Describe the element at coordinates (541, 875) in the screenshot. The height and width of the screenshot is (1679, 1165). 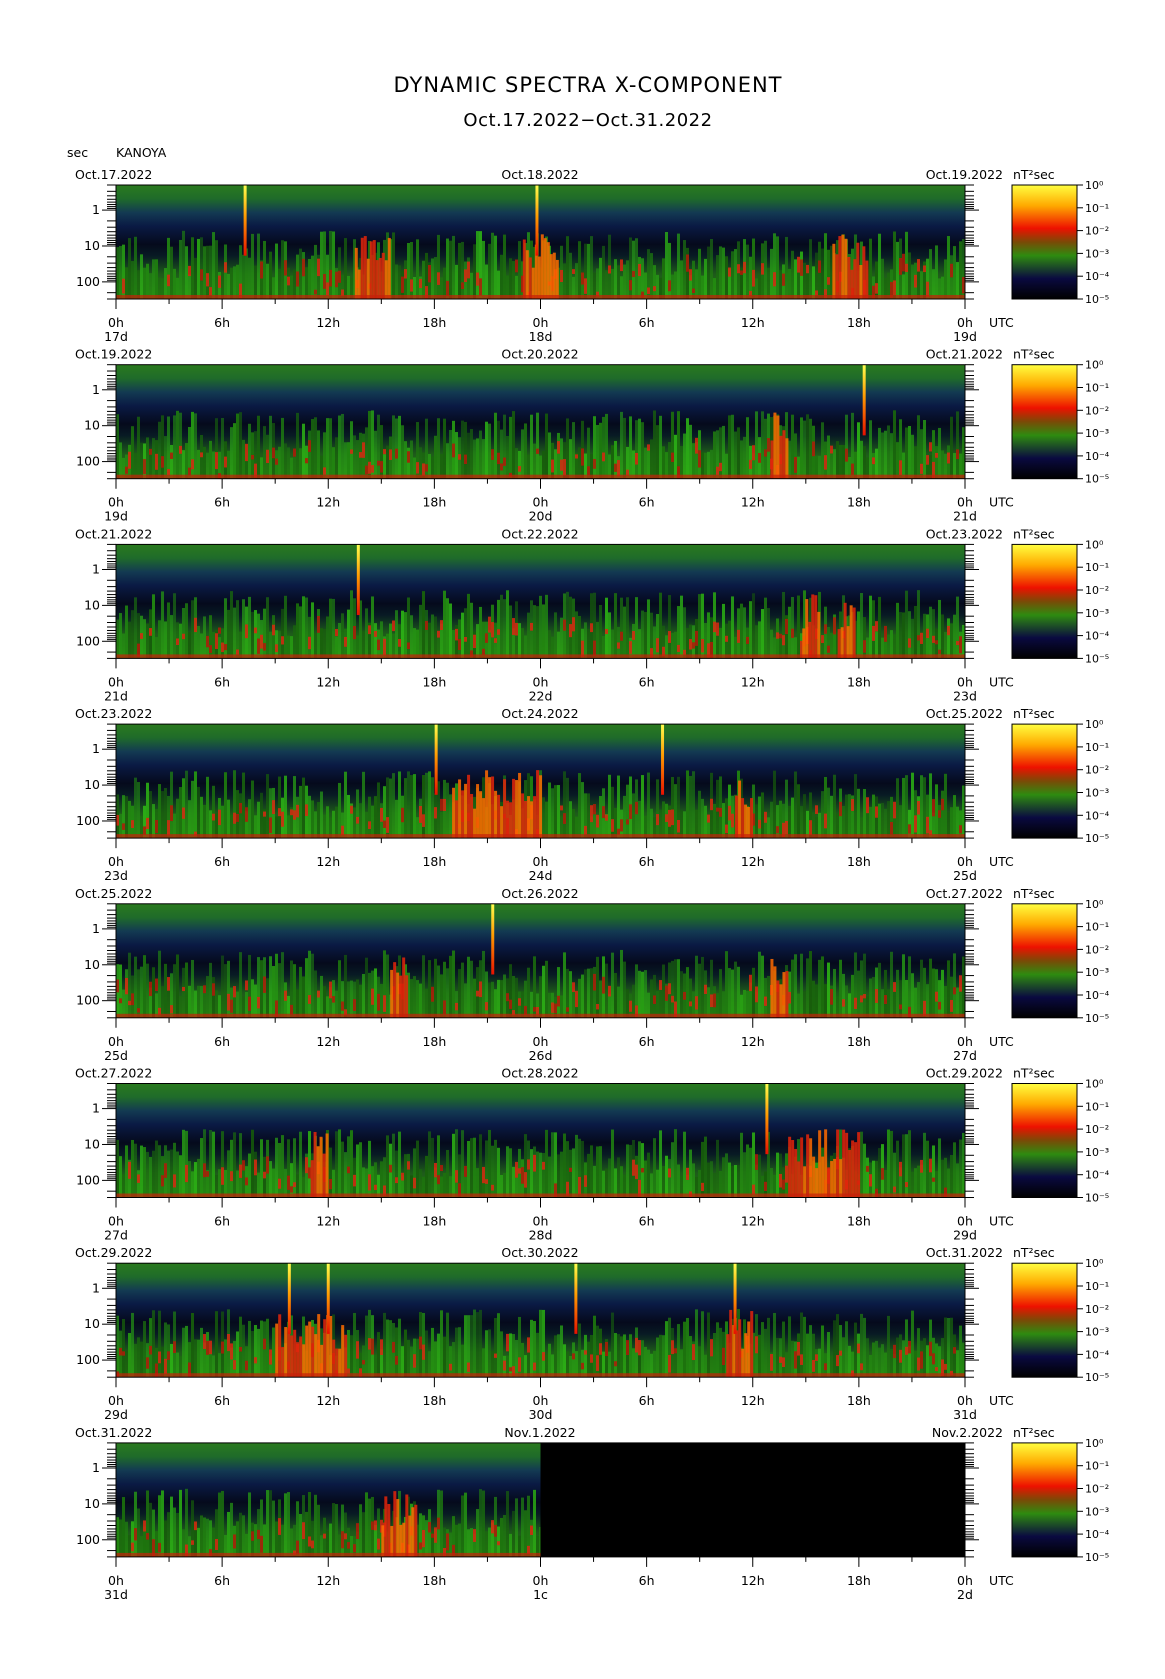
I see `day-label: 24d` at that location.